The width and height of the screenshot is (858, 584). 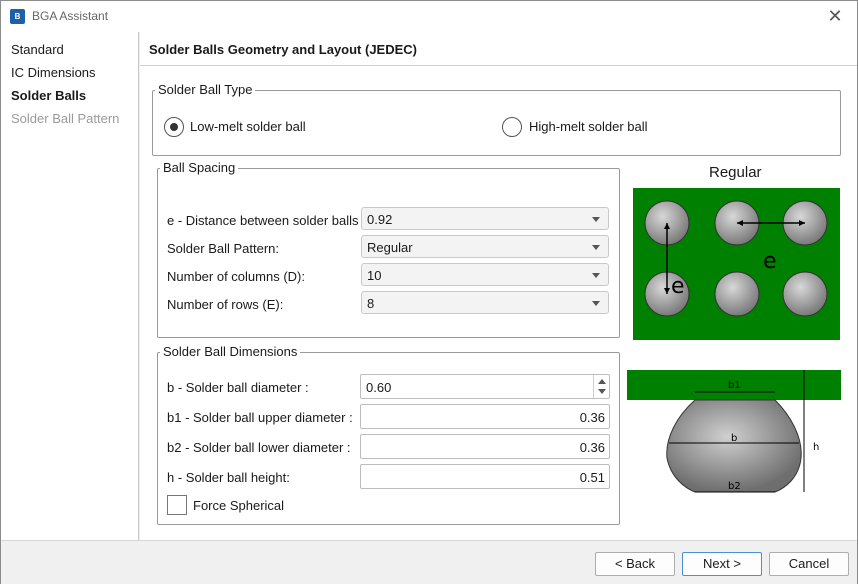 I want to click on close-icon: ✕, so click(x=835, y=16).